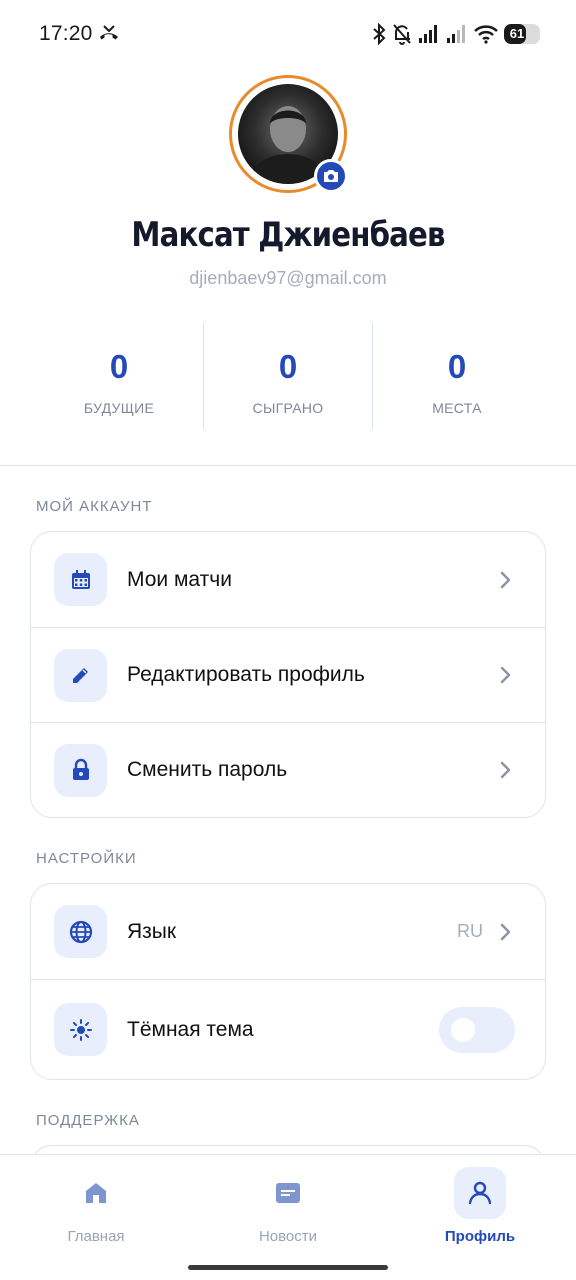 This screenshot has width=576, height=1280. Describe the element at coordinates (288, 1267) in the screenshot. I see `home-indicator` at that location.